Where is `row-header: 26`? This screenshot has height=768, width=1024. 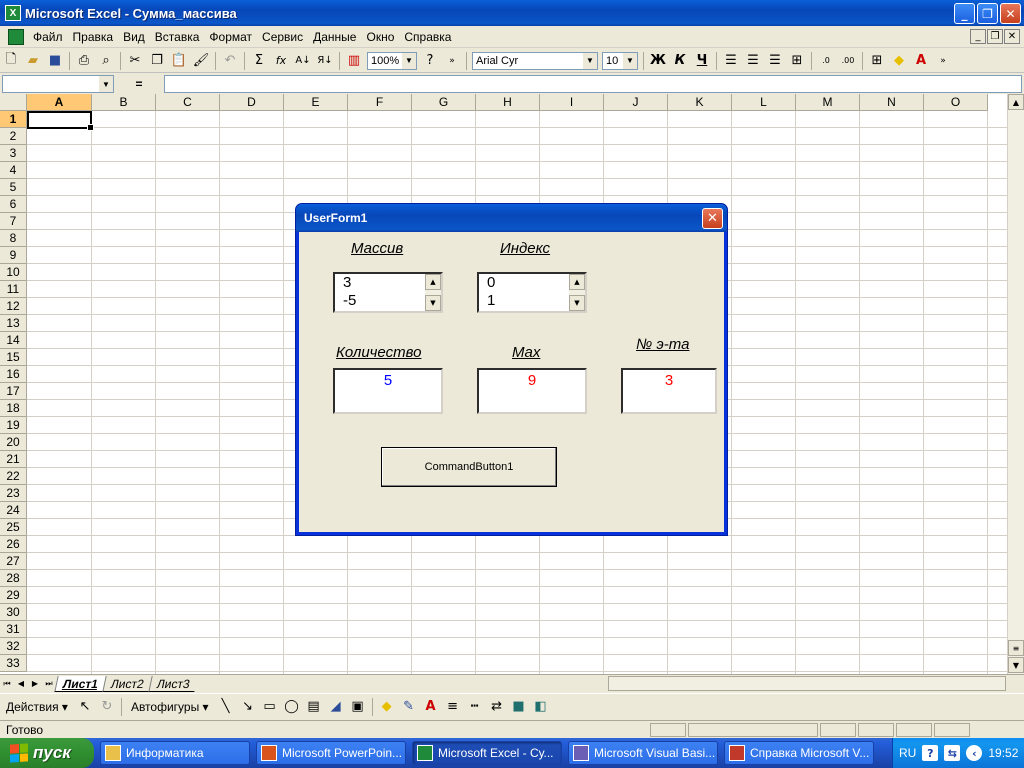
row-header: 26 is located at coordinates (13, 544).